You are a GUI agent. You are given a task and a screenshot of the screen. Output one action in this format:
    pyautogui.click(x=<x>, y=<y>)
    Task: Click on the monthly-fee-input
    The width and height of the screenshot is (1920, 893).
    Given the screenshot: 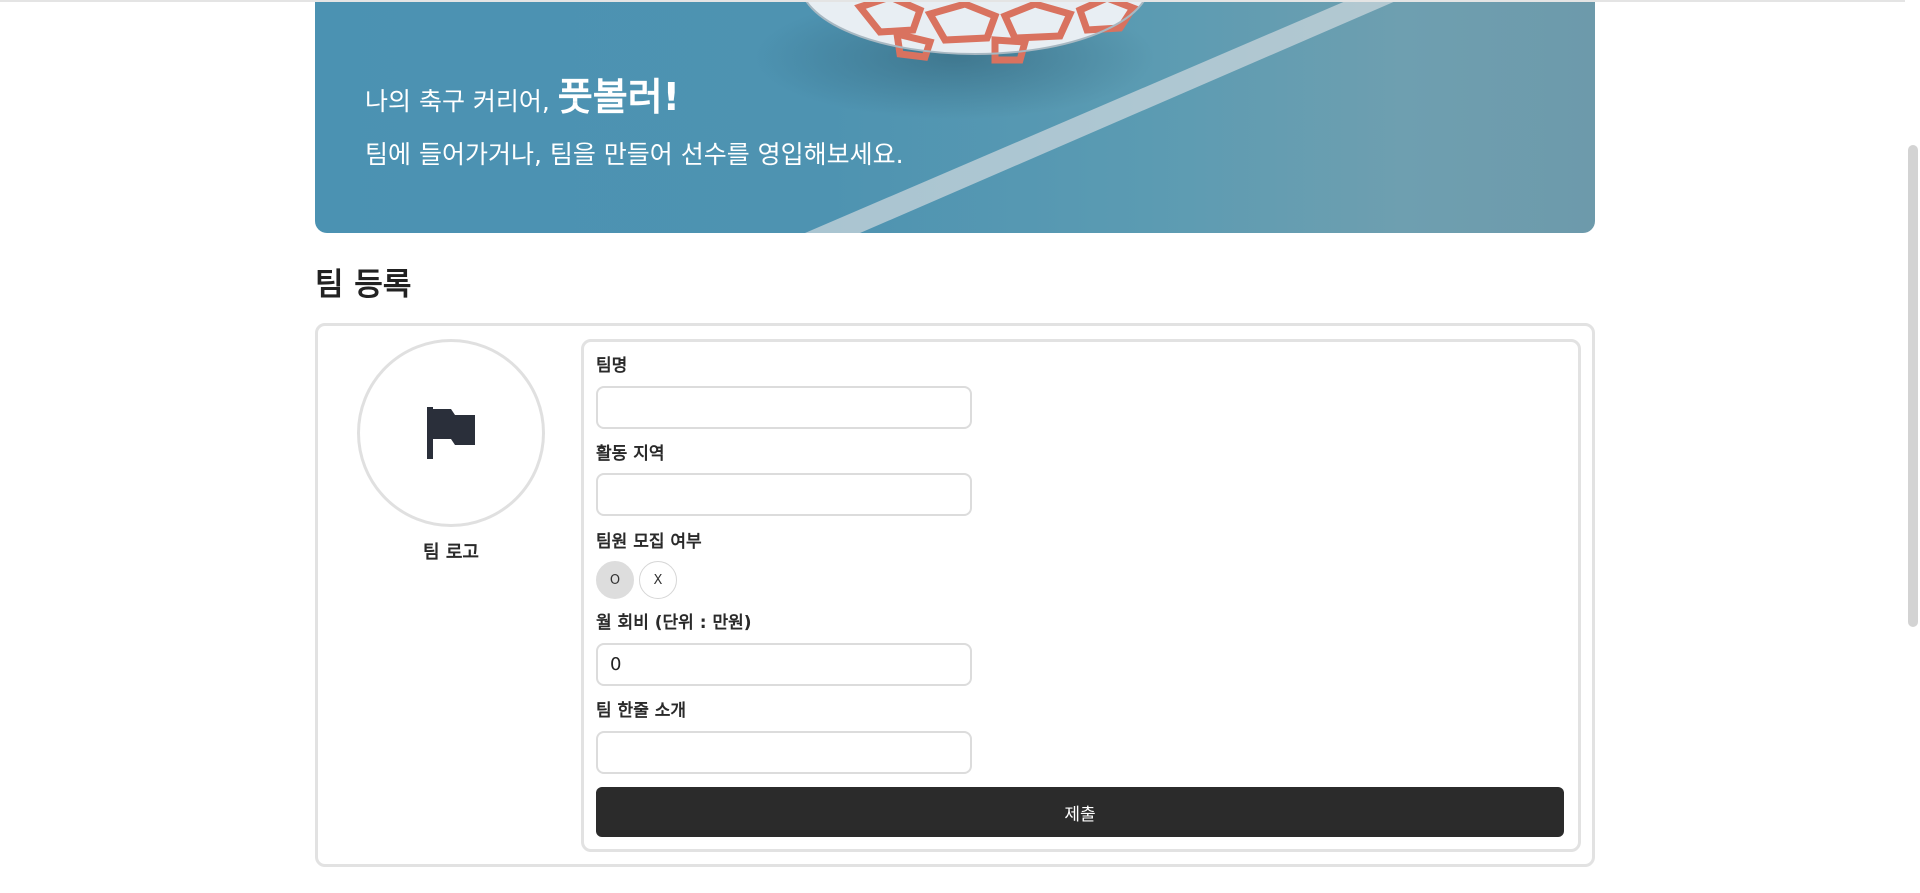 What is the action you would take?
    pyautogui.click(x=784, y=664)
    